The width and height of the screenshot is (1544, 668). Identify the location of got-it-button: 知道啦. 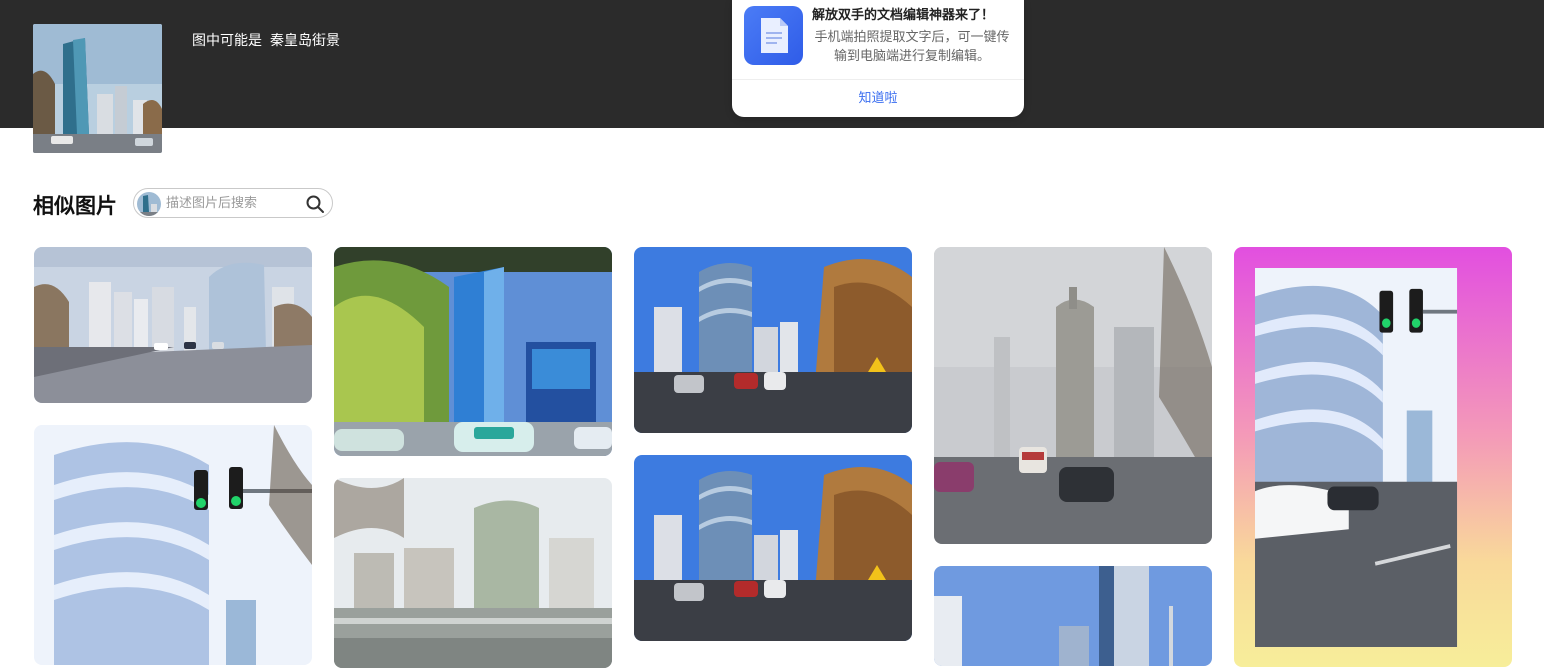
(878, 98).